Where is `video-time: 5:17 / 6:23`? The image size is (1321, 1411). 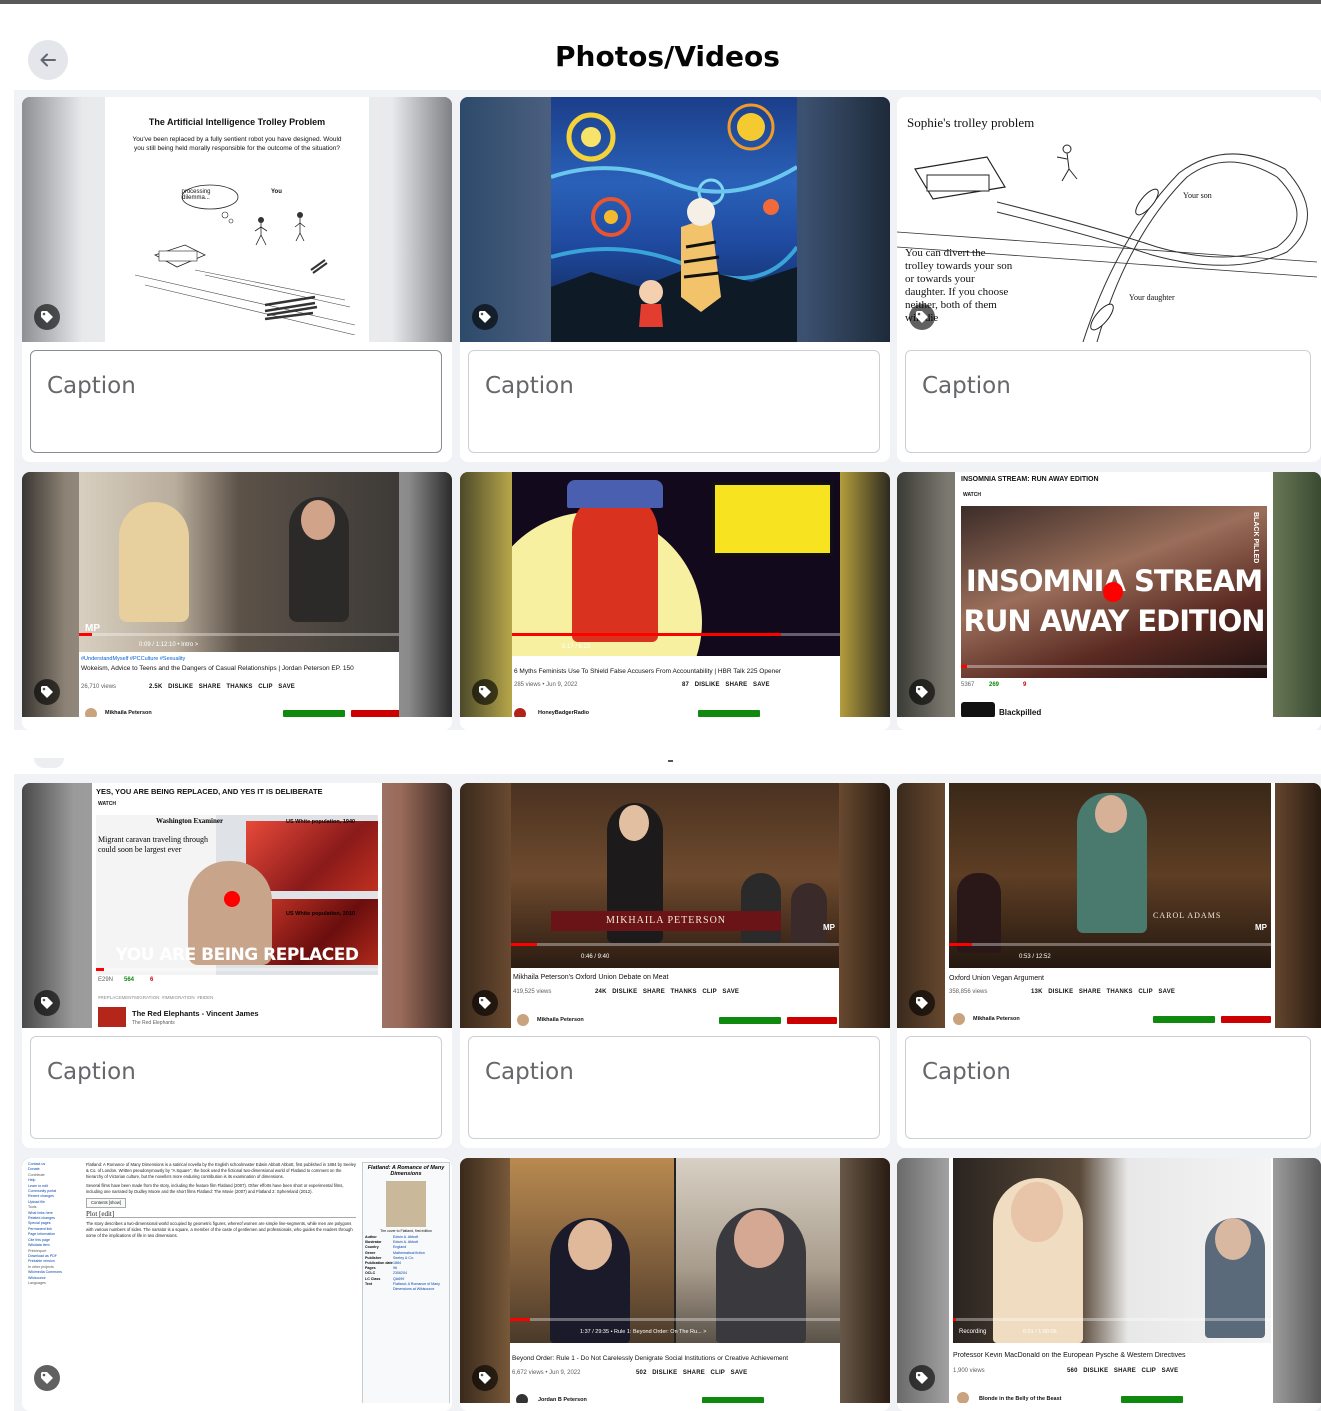 video-time: 5:17 / 6:23 is located at coordinates (576, 647).